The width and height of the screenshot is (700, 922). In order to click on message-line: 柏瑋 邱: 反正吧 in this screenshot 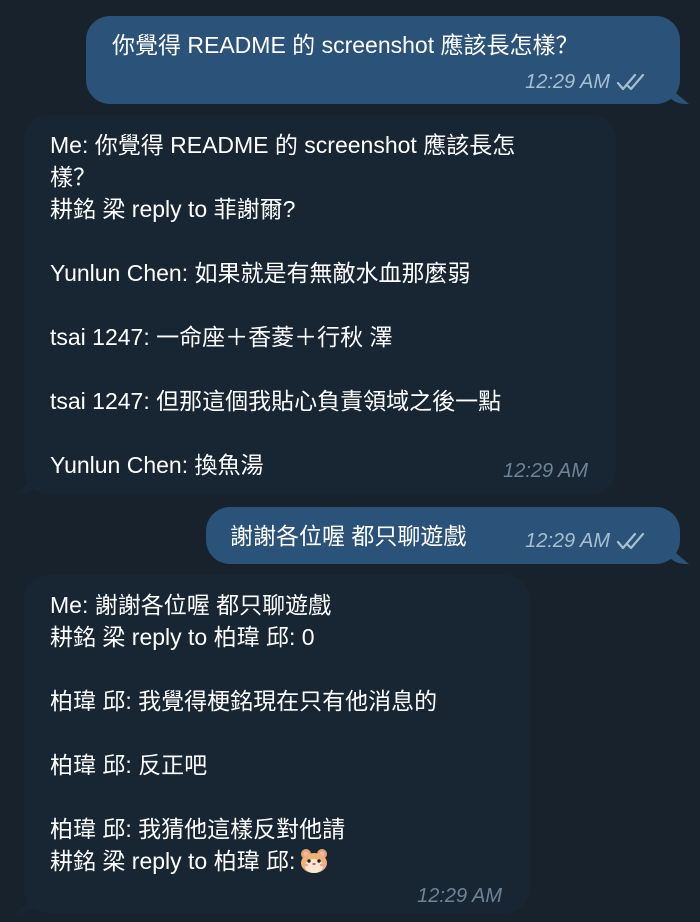, I will do `click(129, 765)`.